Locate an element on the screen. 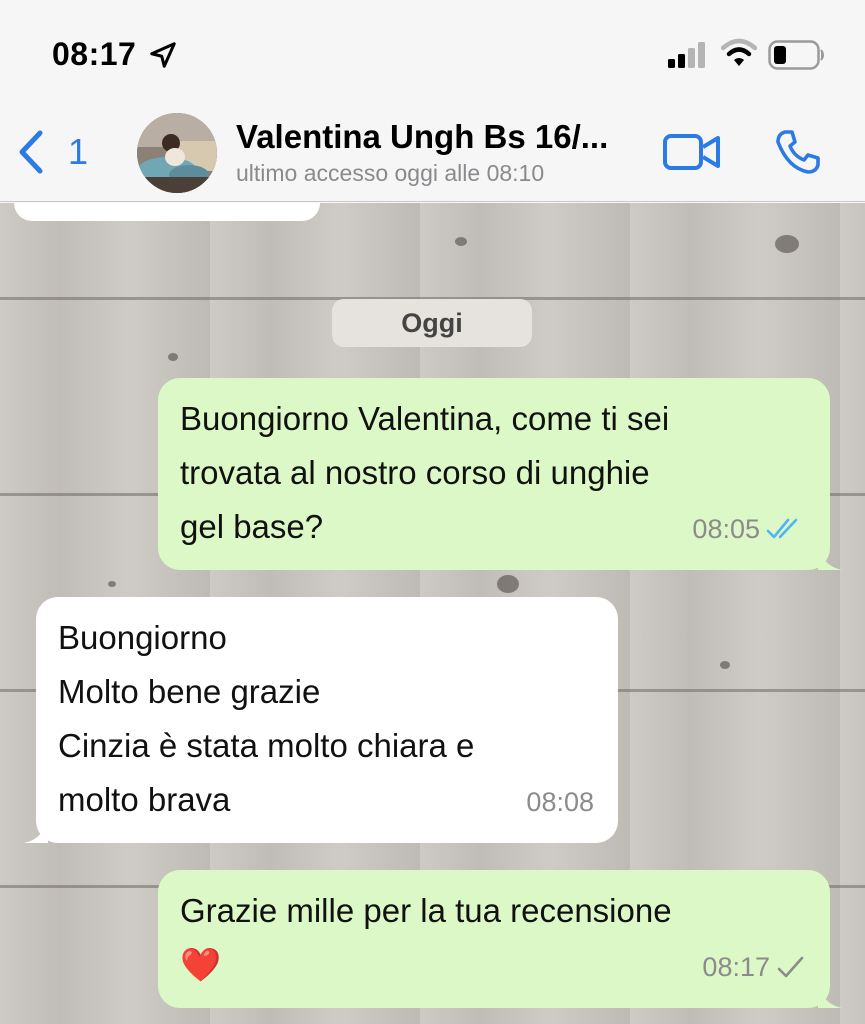 This screenshot has width=865, height=1024. signal-icon is located at coordinates (686, 55).